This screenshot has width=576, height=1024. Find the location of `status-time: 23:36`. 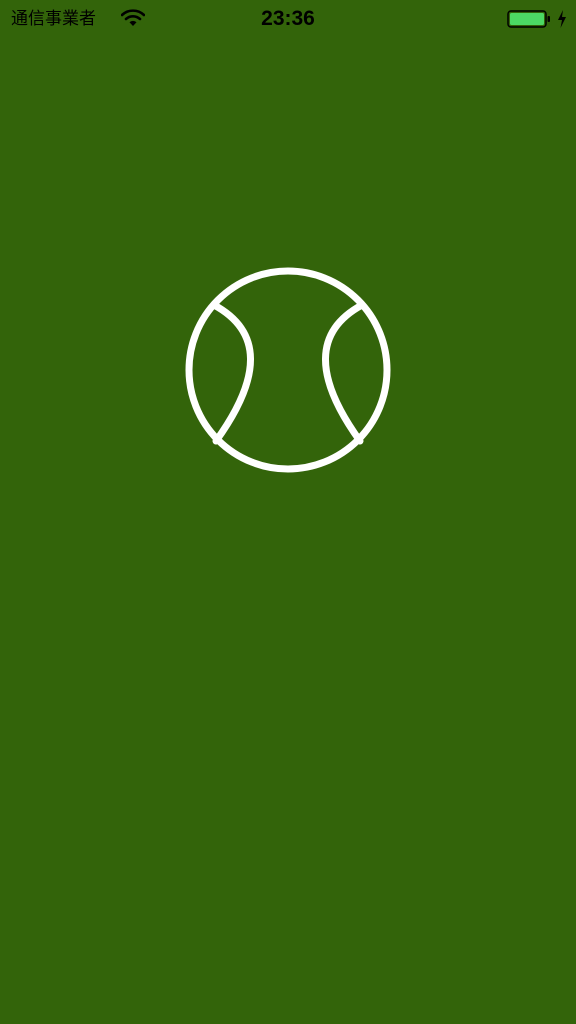

status-time: 23:36 is located at coordinates (288, 18).